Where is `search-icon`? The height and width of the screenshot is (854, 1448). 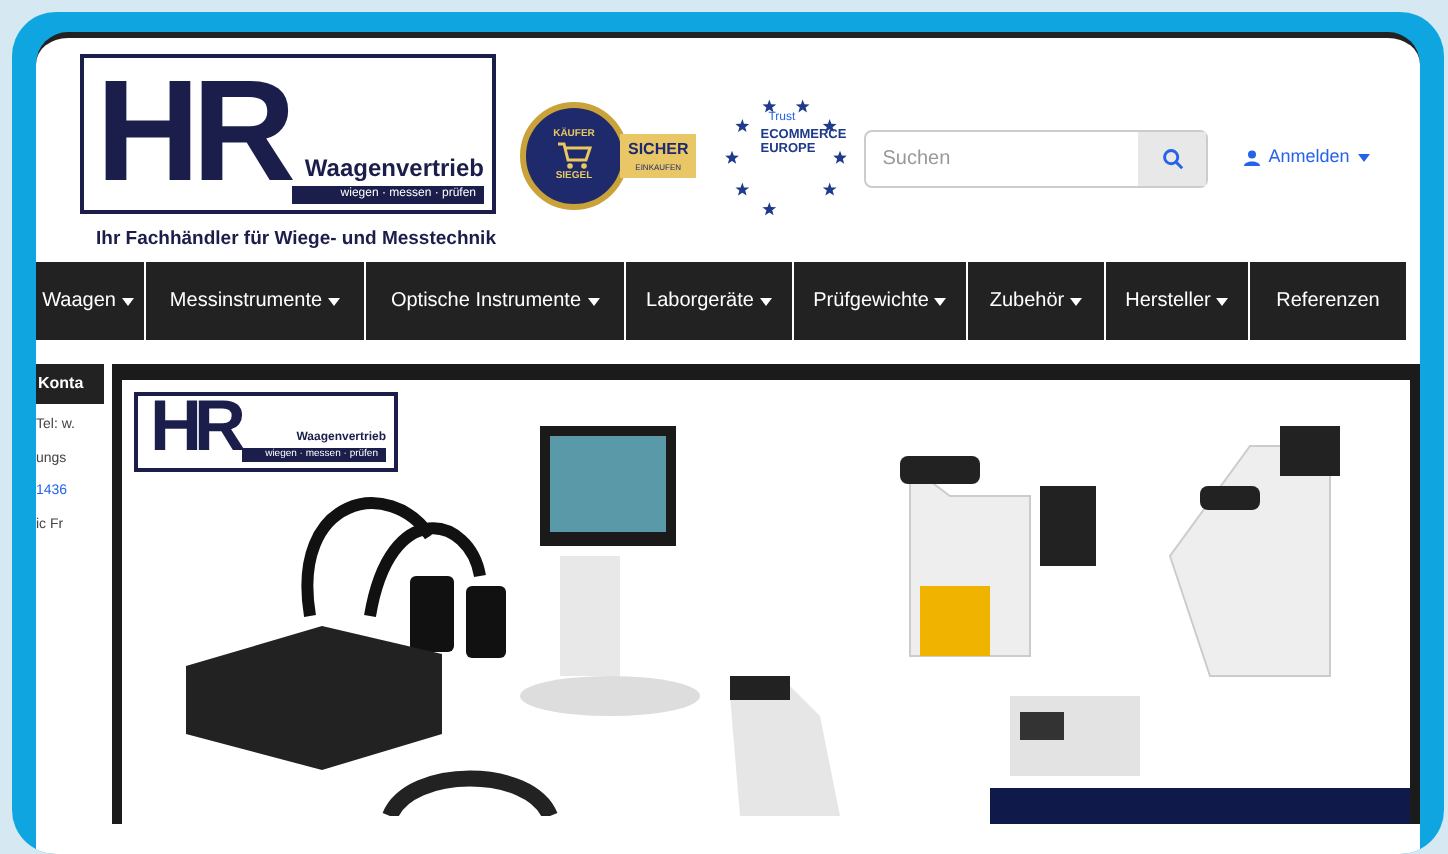
search-icon is located at coordinates (1172, 159).